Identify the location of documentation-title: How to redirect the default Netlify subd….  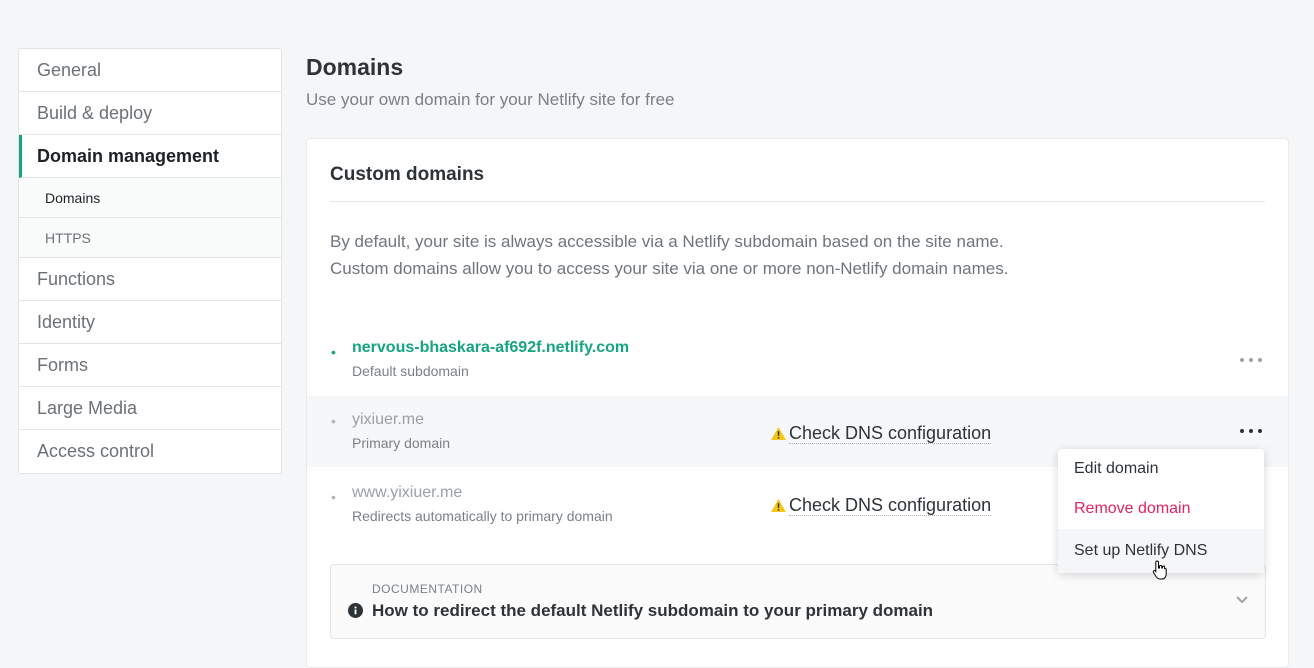
(652, 611).